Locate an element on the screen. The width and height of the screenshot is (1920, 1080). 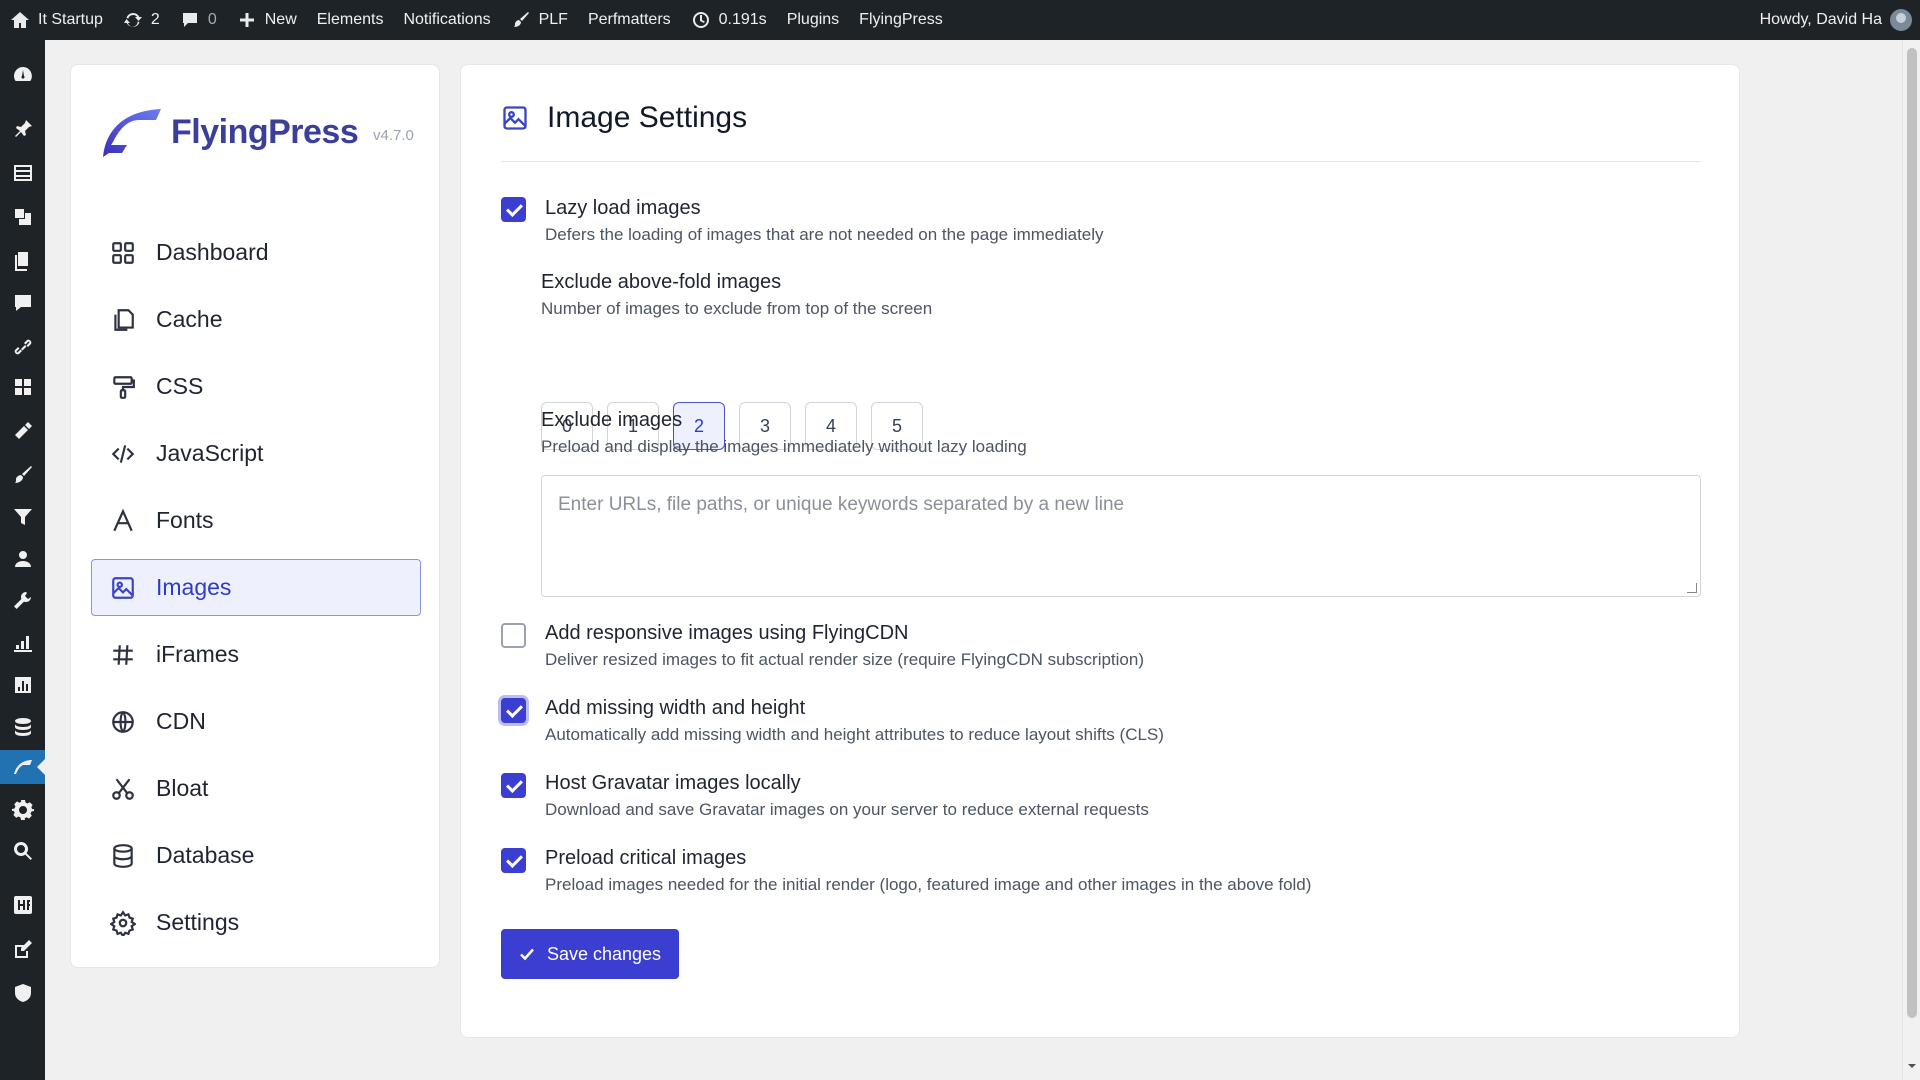
funnel-icon is located at coordinates (22, 517).